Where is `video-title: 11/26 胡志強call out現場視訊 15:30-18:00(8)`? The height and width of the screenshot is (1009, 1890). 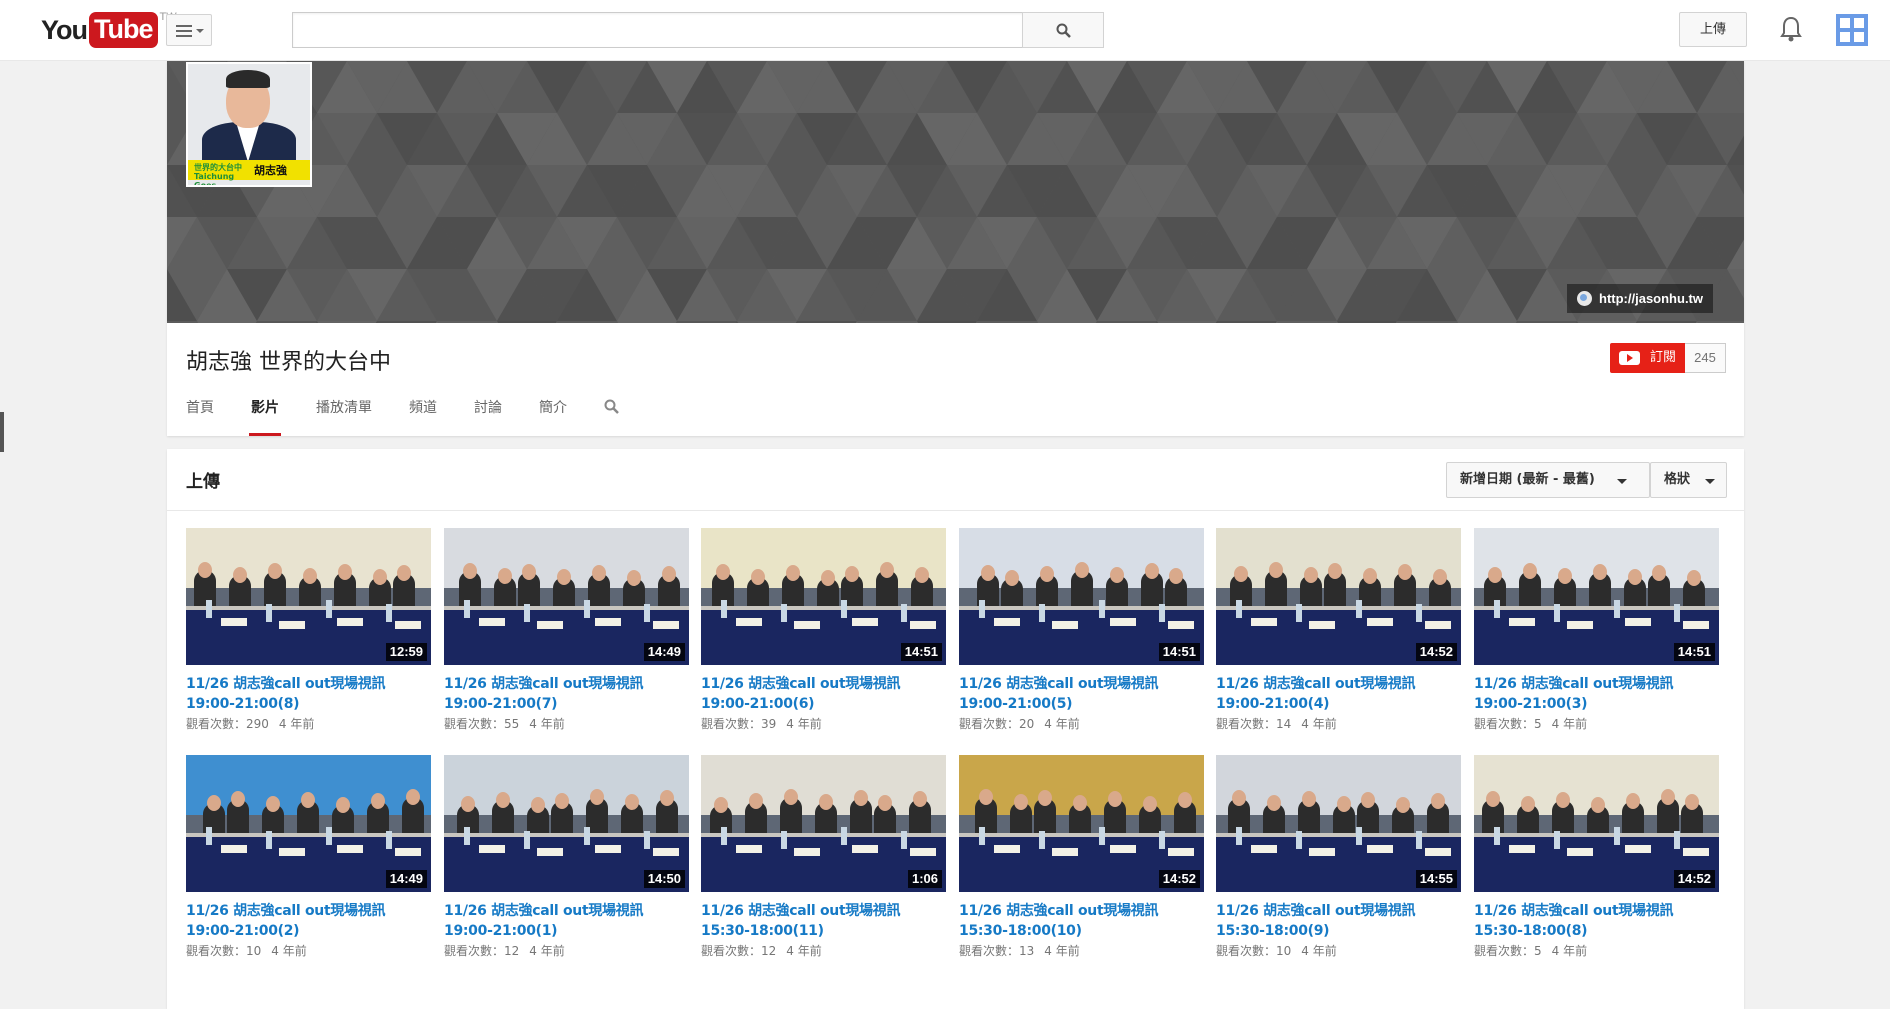
video-title: 11/26 胡志強call out現場視訊 15:30-18:00(8) is located at coordinates (1596, 921).